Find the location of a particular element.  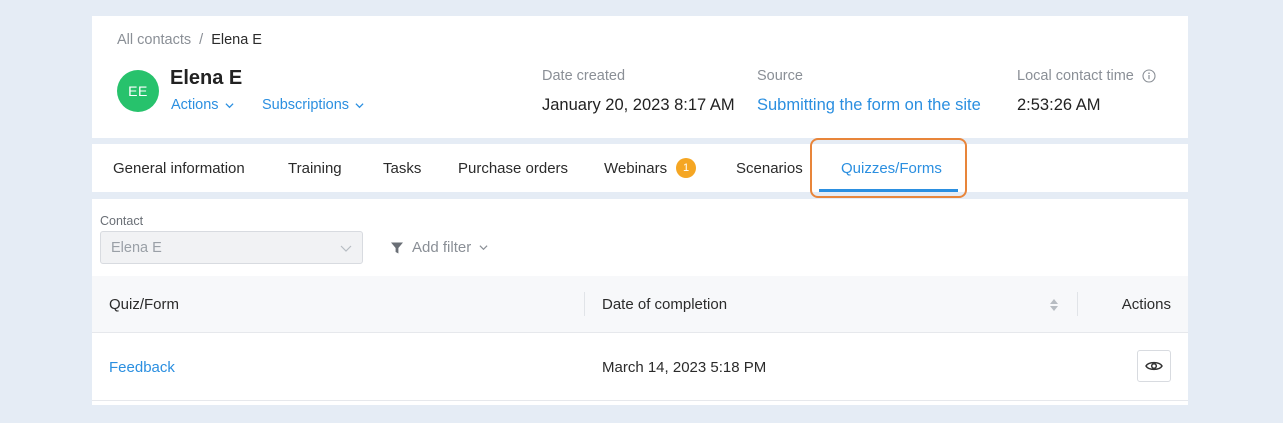

contact-name: Elena E is located at coordinates (206, 78).